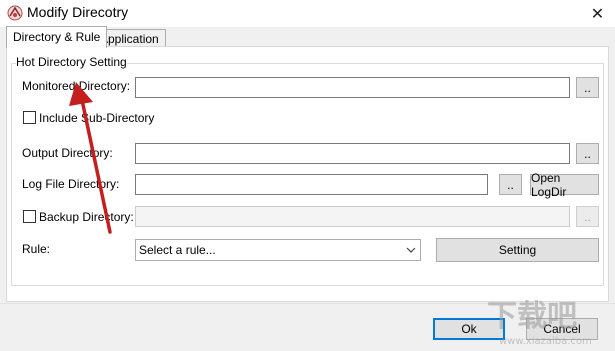 The width and height of the screenshot is (615, 351). I want to click on monitored-directory-label: Monitored Directory:, so click(76, 86).